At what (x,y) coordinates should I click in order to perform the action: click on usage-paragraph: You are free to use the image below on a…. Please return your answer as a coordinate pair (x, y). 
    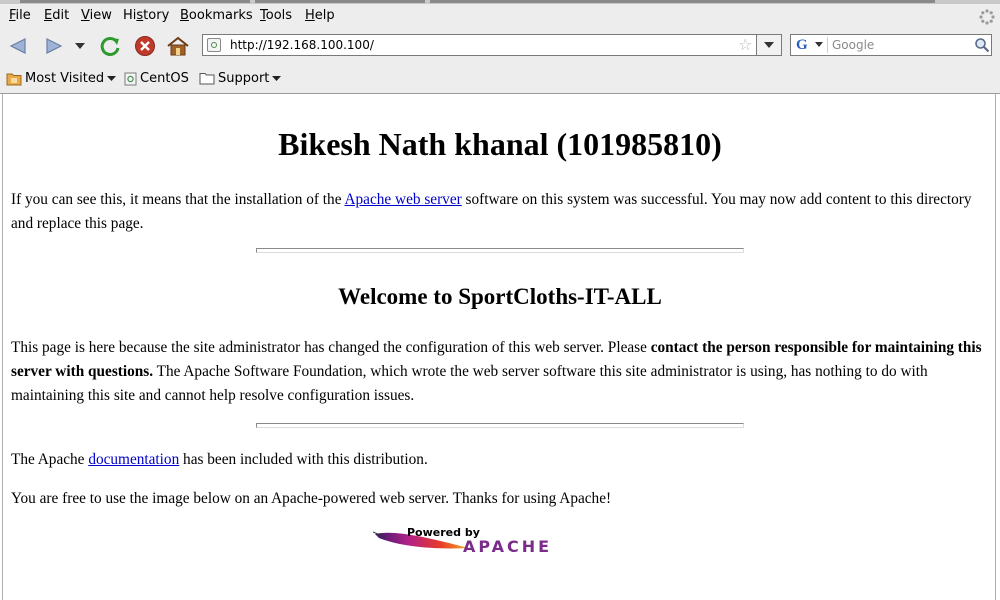
    Looking at the image, I should click on (311, 498).